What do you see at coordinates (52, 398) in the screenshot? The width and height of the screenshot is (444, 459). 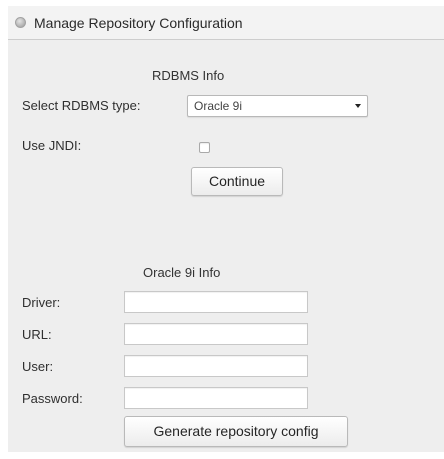 I see `password-label: Password:` at bounding box center [52, 398].